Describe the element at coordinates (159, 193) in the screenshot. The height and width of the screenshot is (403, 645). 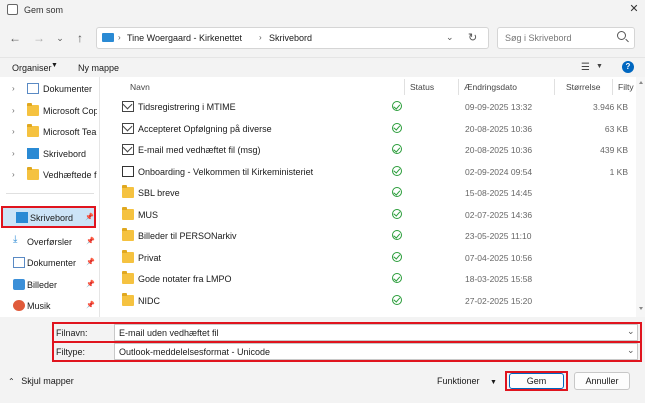
I see `file-name: SBL breve` at that location.